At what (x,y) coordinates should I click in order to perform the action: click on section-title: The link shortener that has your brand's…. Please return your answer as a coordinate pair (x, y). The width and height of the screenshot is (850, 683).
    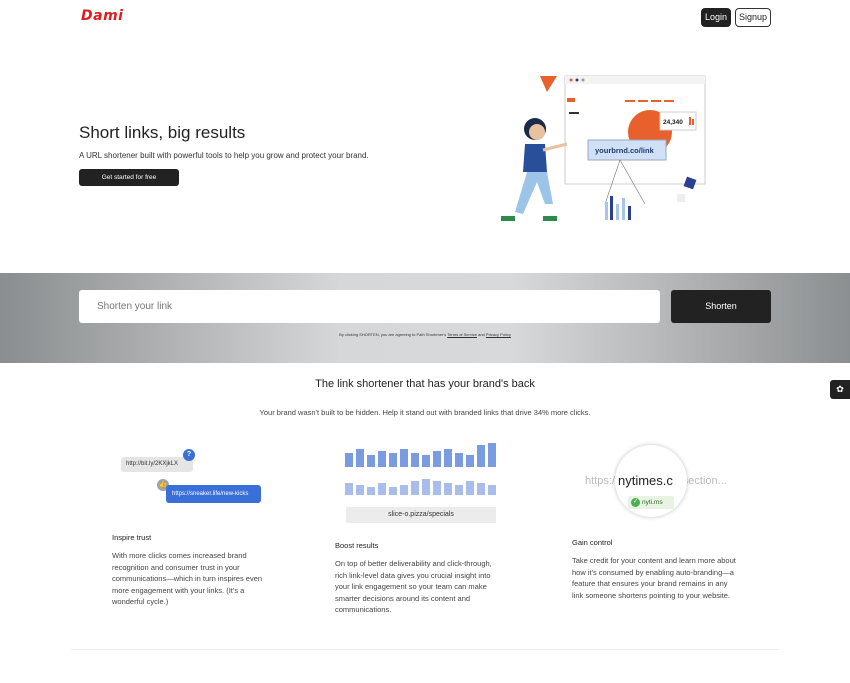
    Looking at the image, I should click on (425, 384).